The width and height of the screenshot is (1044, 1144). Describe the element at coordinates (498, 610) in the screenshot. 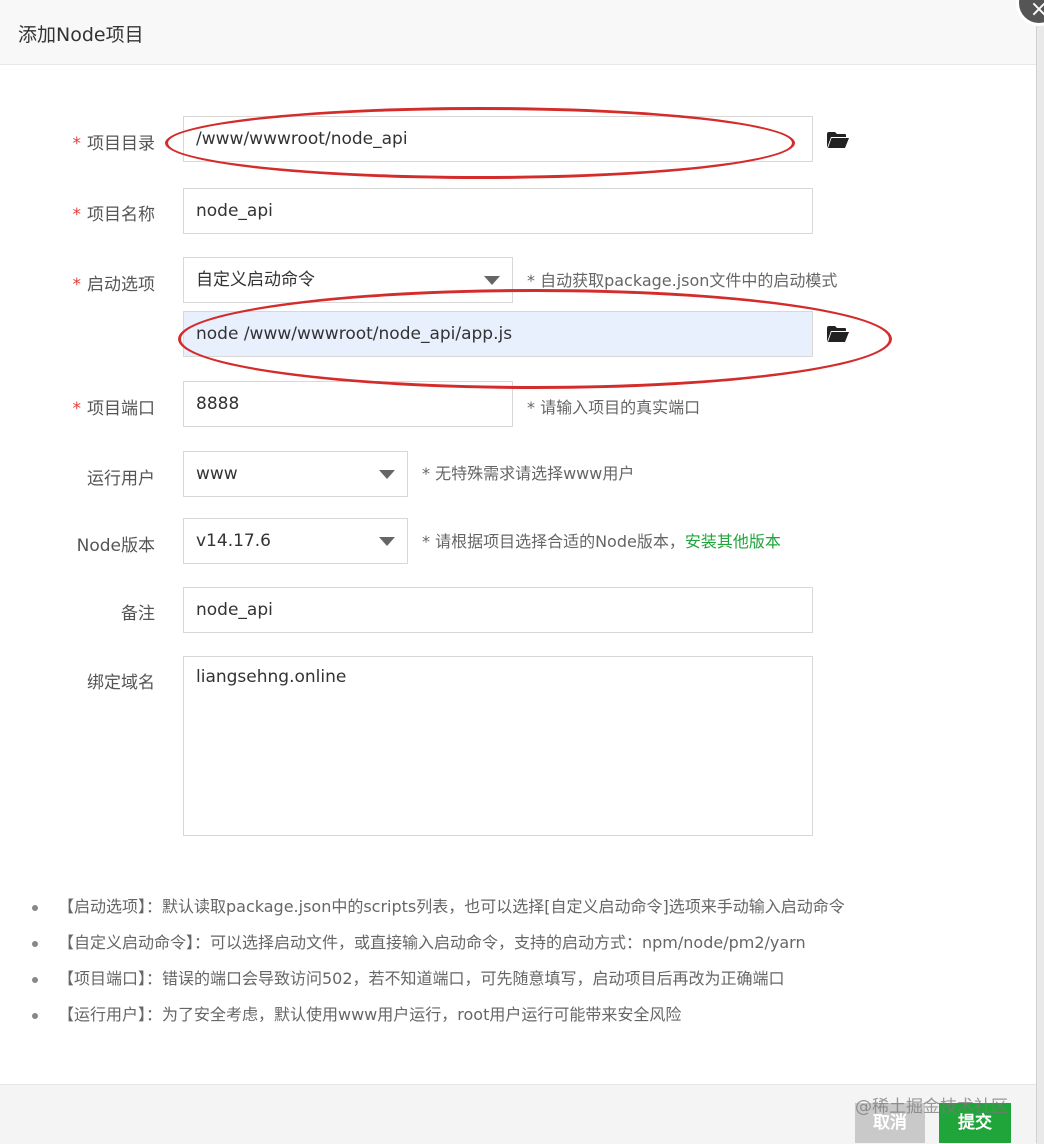

I see `remark-input: node_api` at that location.